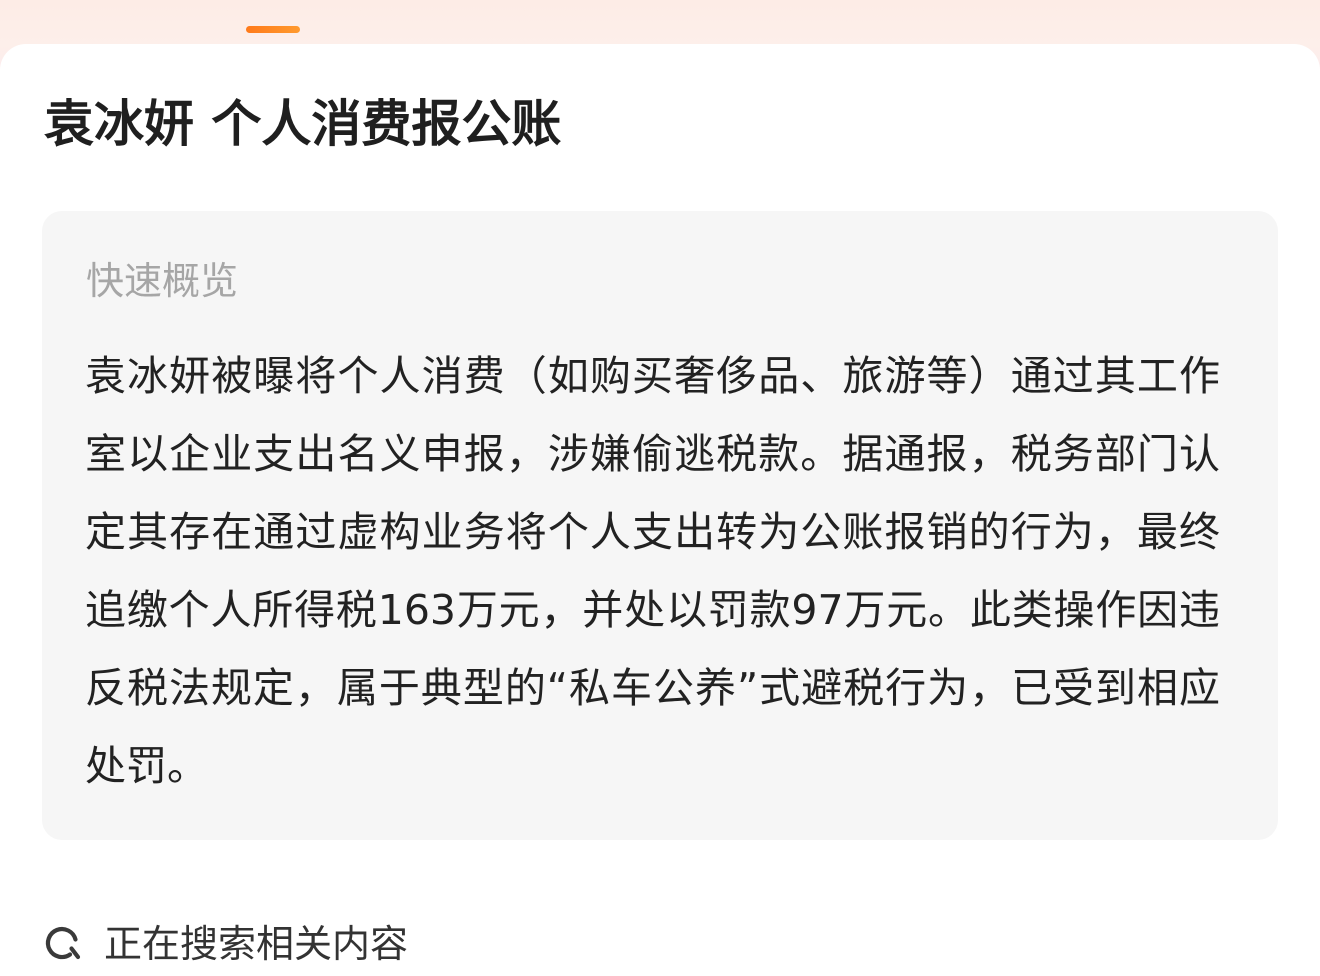 Image resolution: width=1320 pixels, height=976 pixels. What do you see at coordinates (63, 943) in the screenshot?
I see `searching-icon` at bounding box center [63, 943].